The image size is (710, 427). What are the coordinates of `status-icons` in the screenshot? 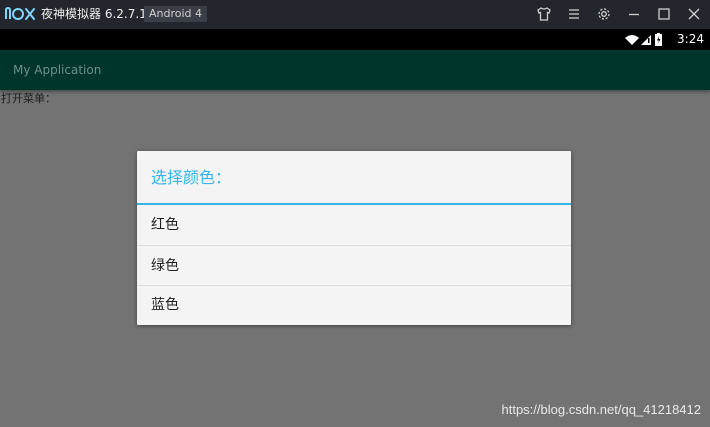 It's located at (643, 39).